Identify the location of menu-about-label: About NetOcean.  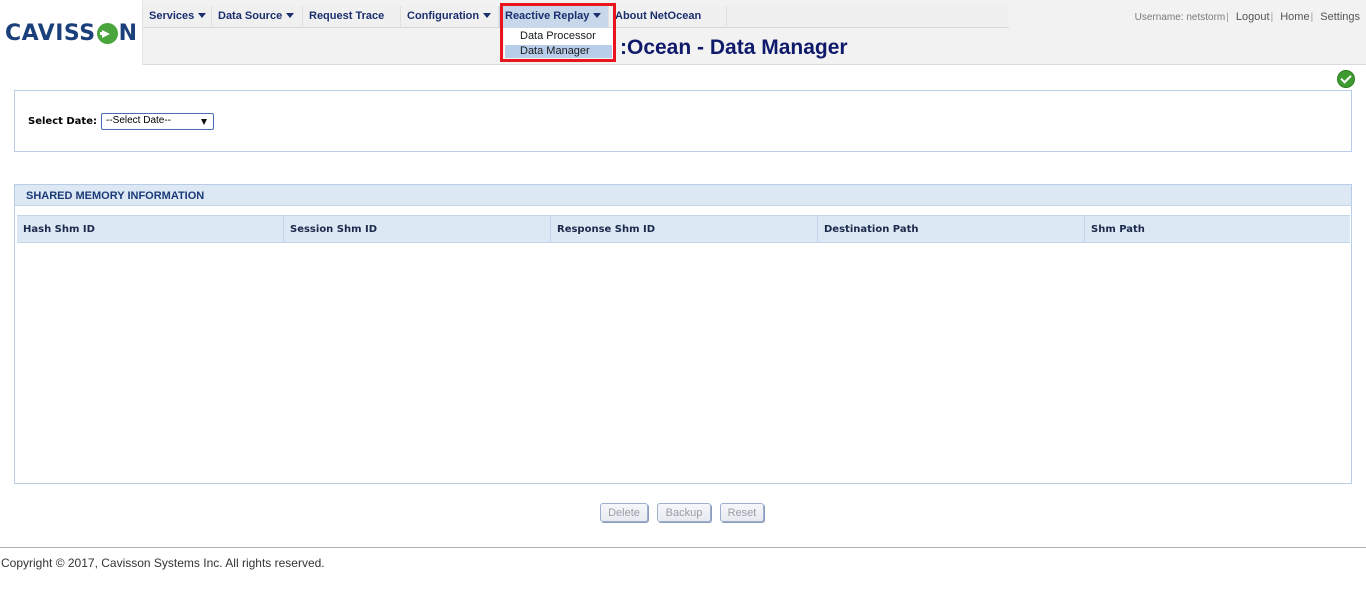
(658, 16).